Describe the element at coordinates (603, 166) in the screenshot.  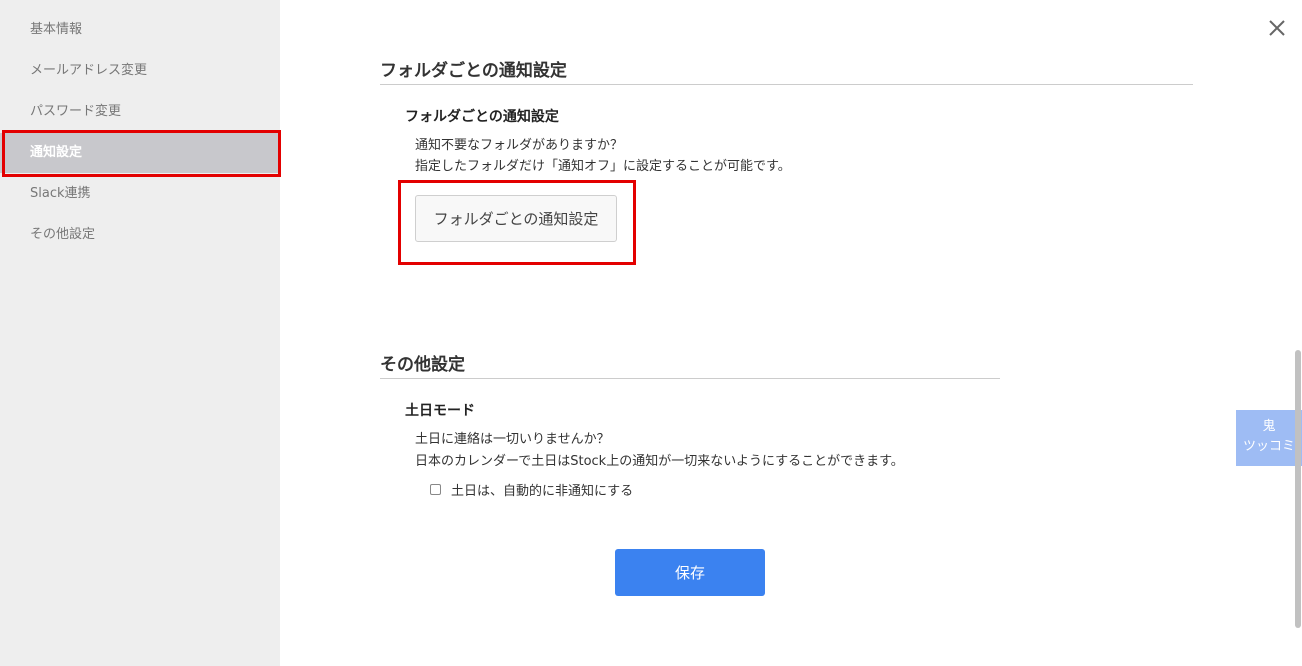
I see `folder-desc-2: 指定したフォルダだけ「通知オフ」に設定することが可能です。` at that location.